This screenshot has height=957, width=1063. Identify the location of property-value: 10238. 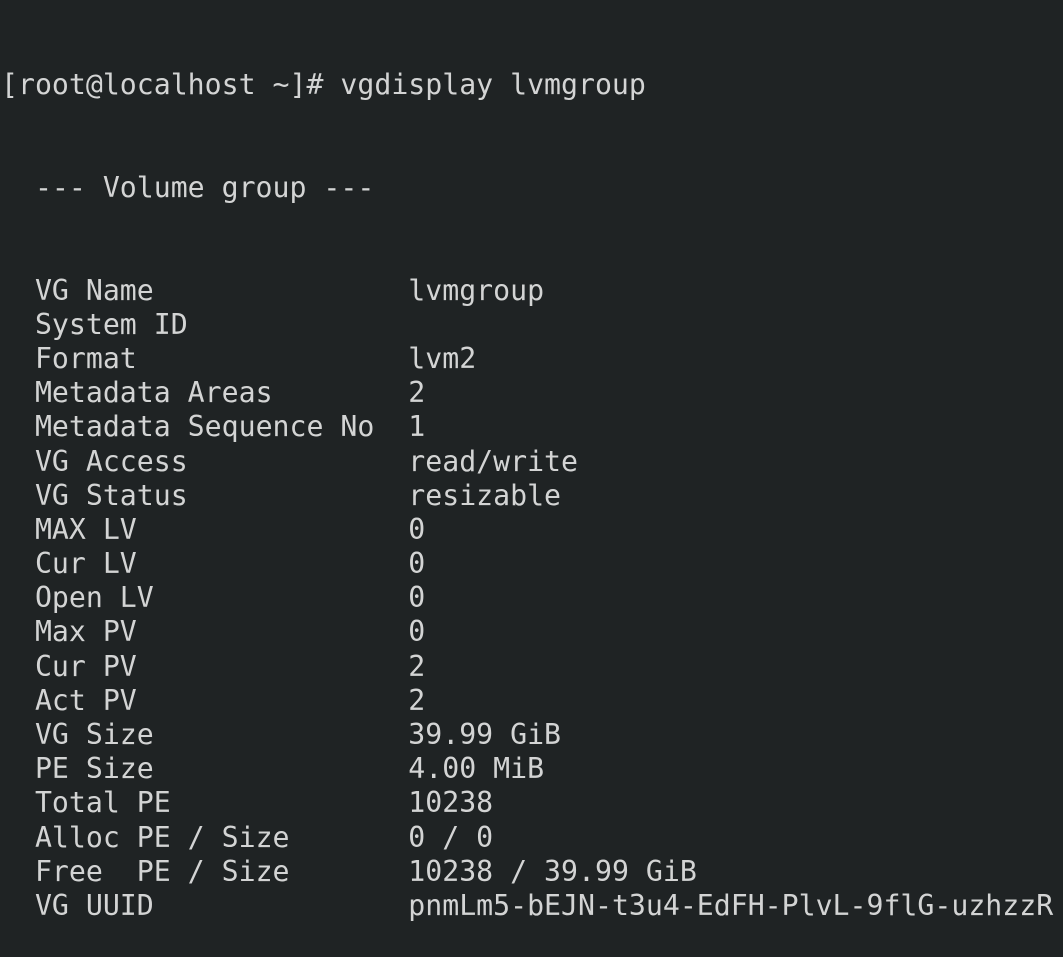
(451, 803).